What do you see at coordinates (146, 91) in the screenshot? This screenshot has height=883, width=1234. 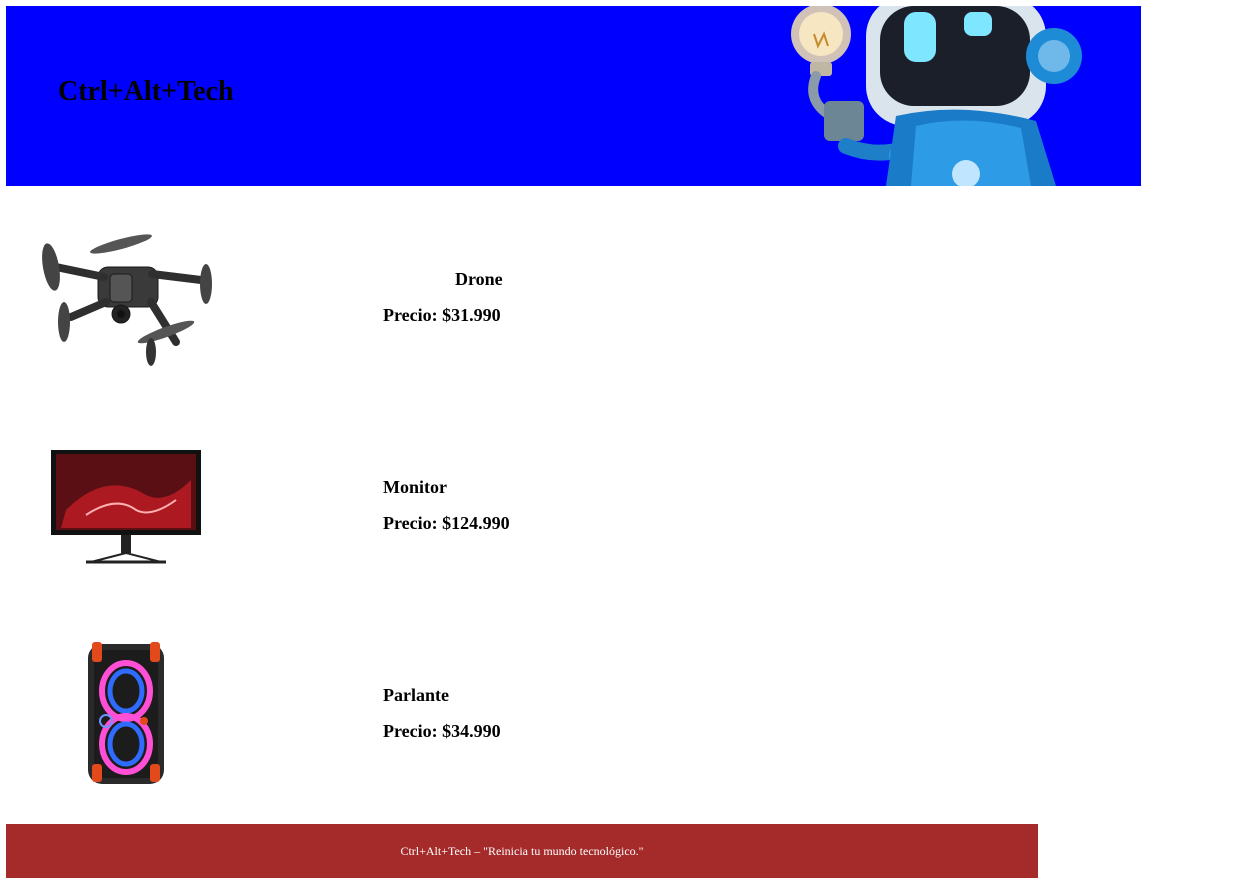 I see `brand-title: Ctrl+Alt+Tech` at bounding box center [146, 91].